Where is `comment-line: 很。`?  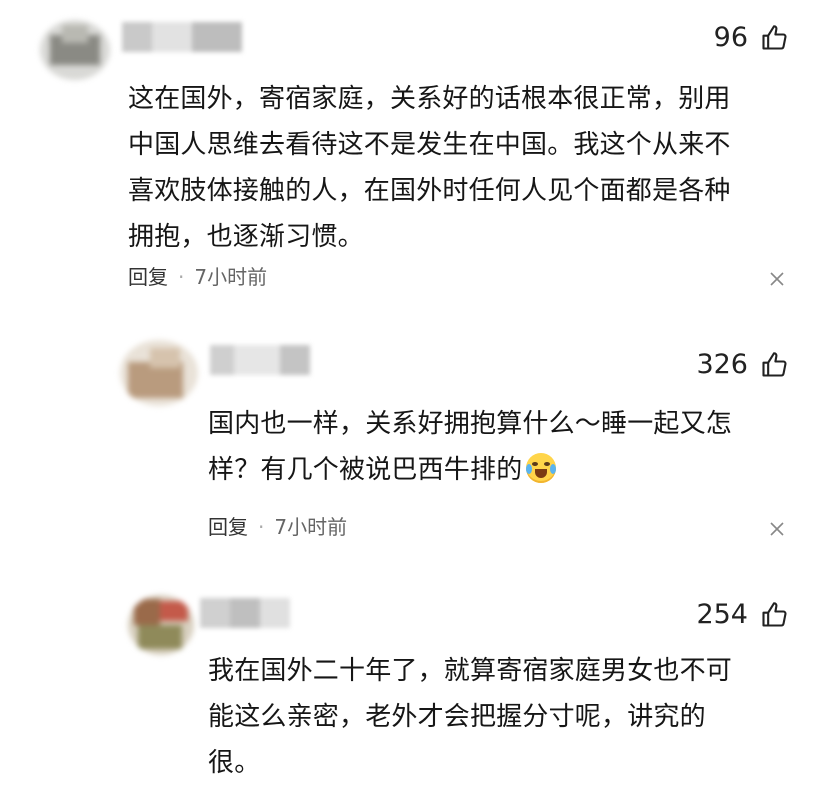 comment-line: 很。 is located at coordinates (234, 763).